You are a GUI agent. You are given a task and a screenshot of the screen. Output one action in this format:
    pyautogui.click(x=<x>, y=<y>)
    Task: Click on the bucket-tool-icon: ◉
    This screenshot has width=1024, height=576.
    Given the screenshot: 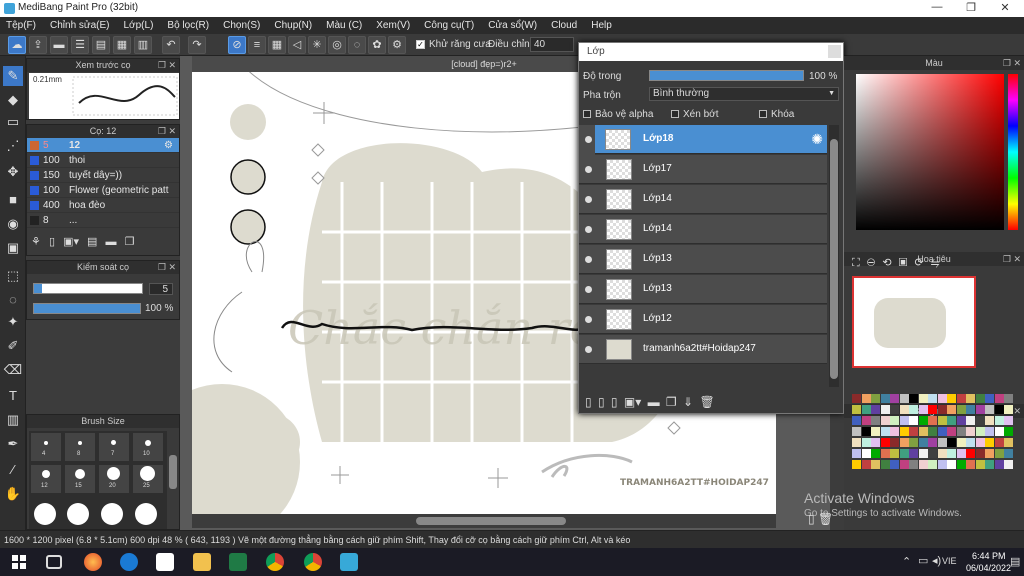 What is the action you would take?
    pyautogui.click(x=13, y=224)
    